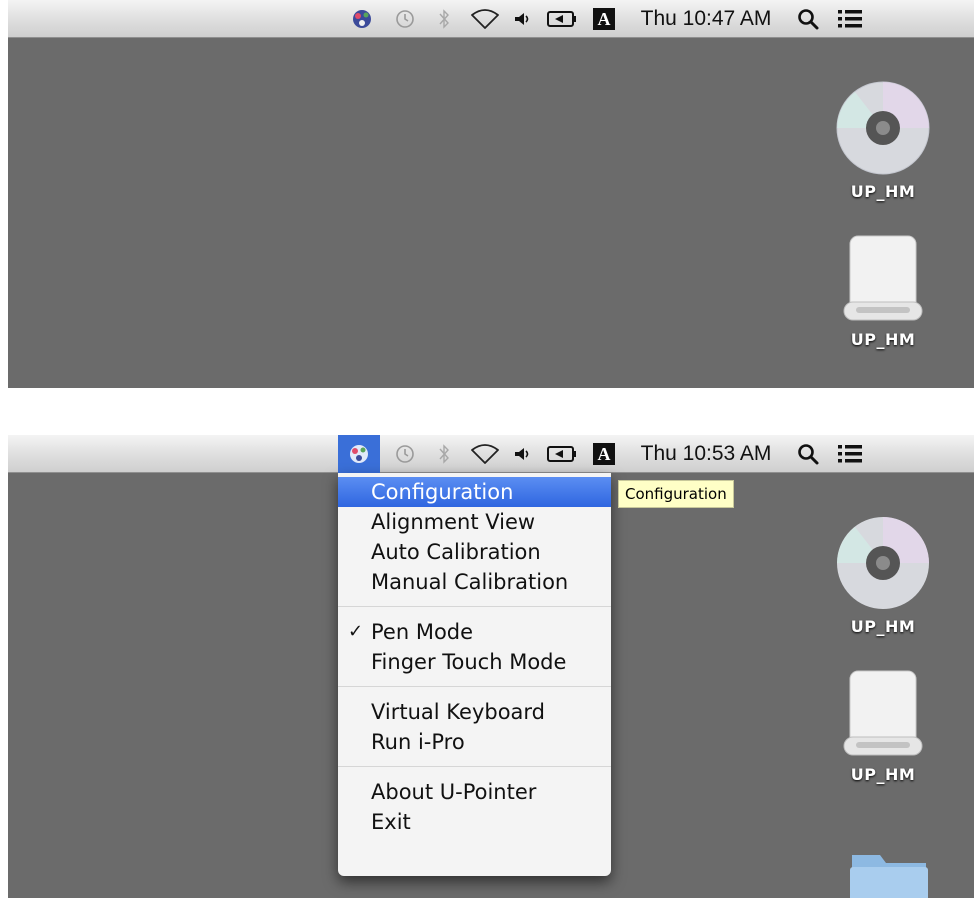  Describe the element at coordinates (474, 662) in the screenshot. I see `menu-item-finger-touch-mode: Finger Touch Mode` at that location.